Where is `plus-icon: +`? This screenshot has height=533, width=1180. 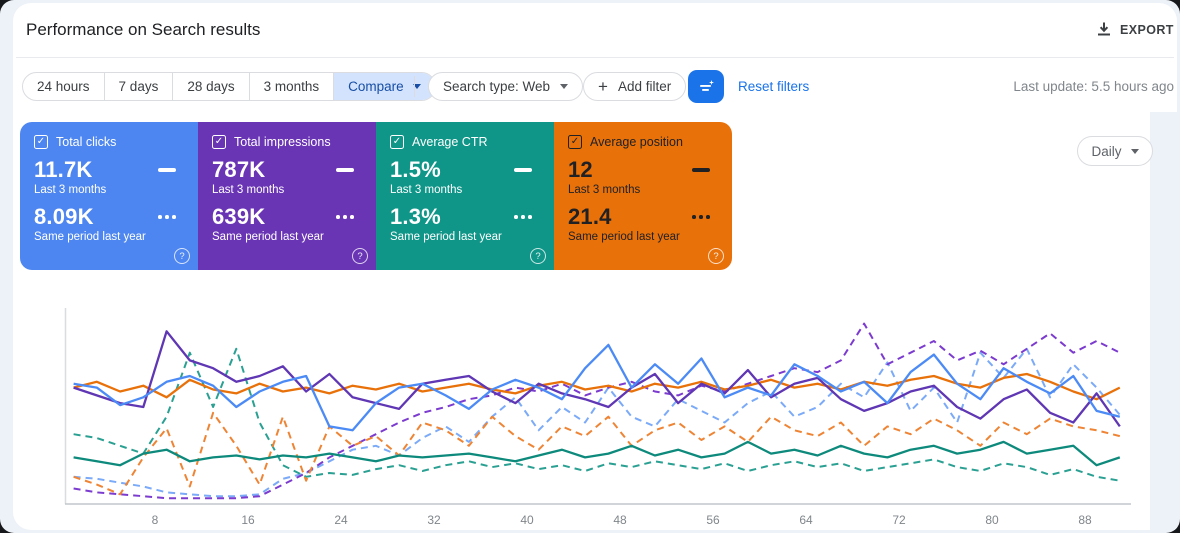
plus-icon: + is located at coordinates (603, 86).